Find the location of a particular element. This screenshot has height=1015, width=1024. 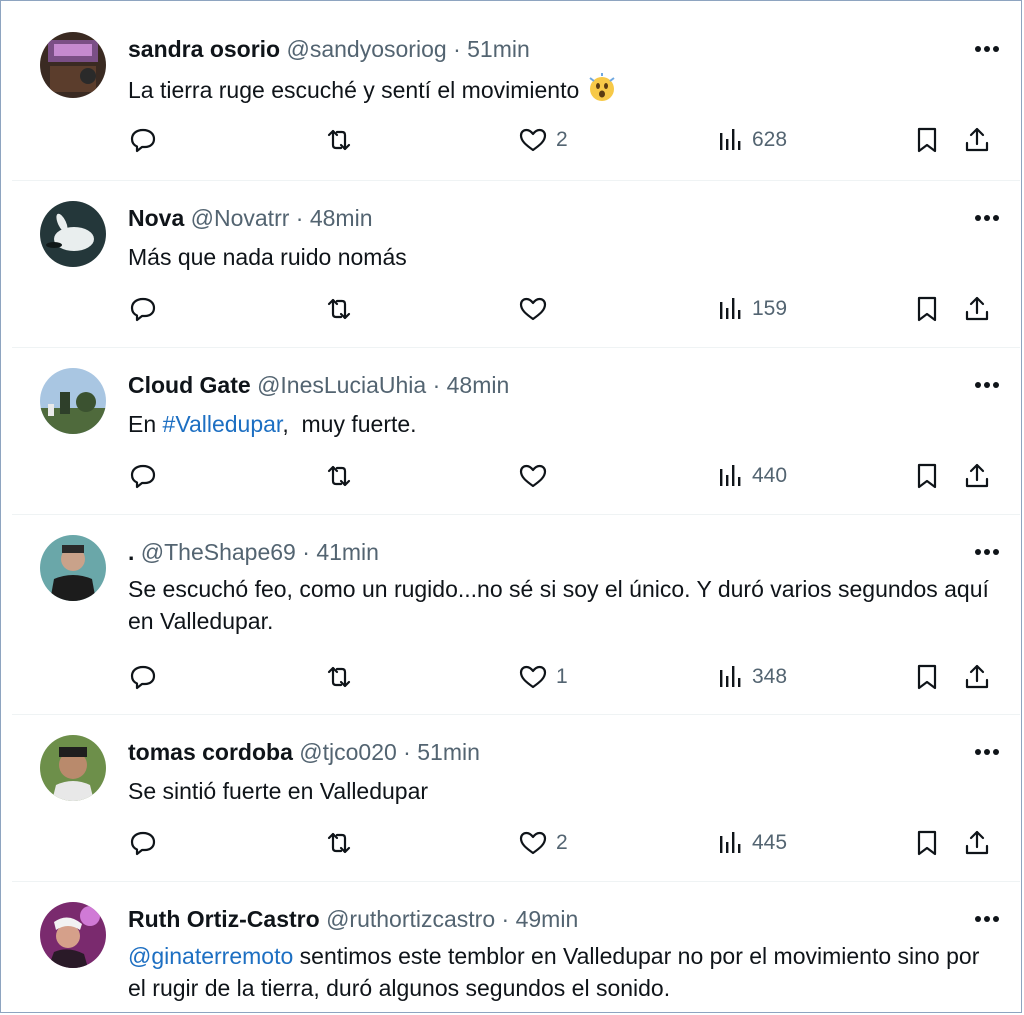

views-button: 445 is located at coordinates (750, 843).